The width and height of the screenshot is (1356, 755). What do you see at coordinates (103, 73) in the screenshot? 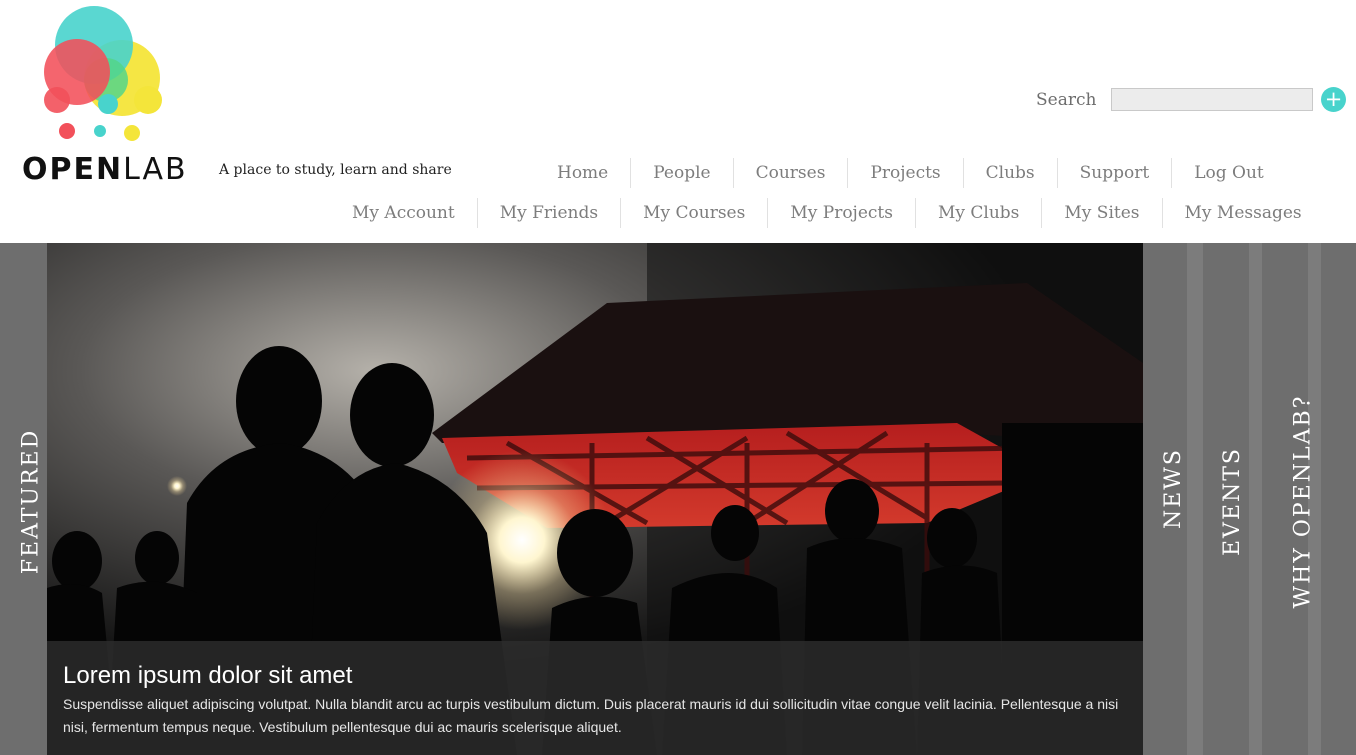
I see `logo-bubbles-icon` at bounding box center [103, 73].